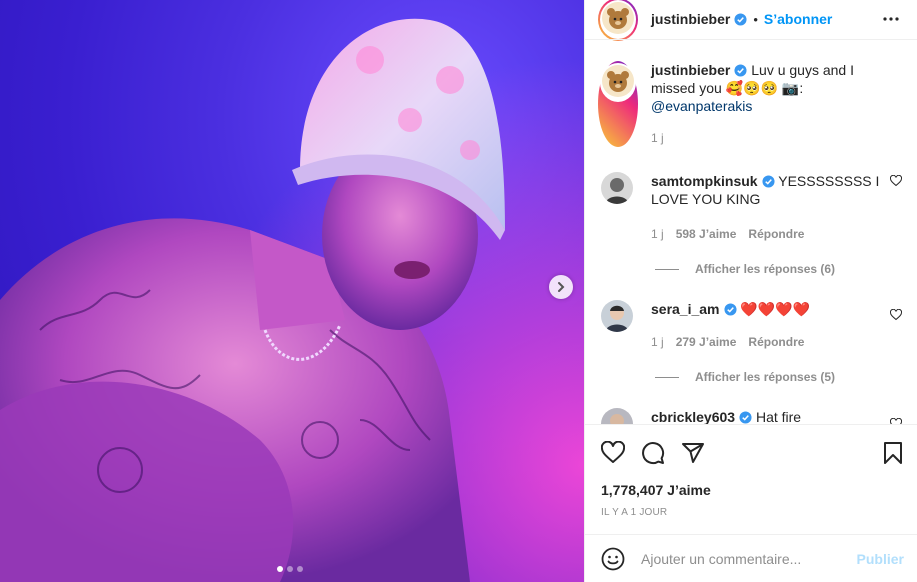 This screenshot has width=917, height=582. What do you see at coordinates (771, 138) in the screenshot?
I see `caption-time: 1 j` at bounding box center [771, 138].